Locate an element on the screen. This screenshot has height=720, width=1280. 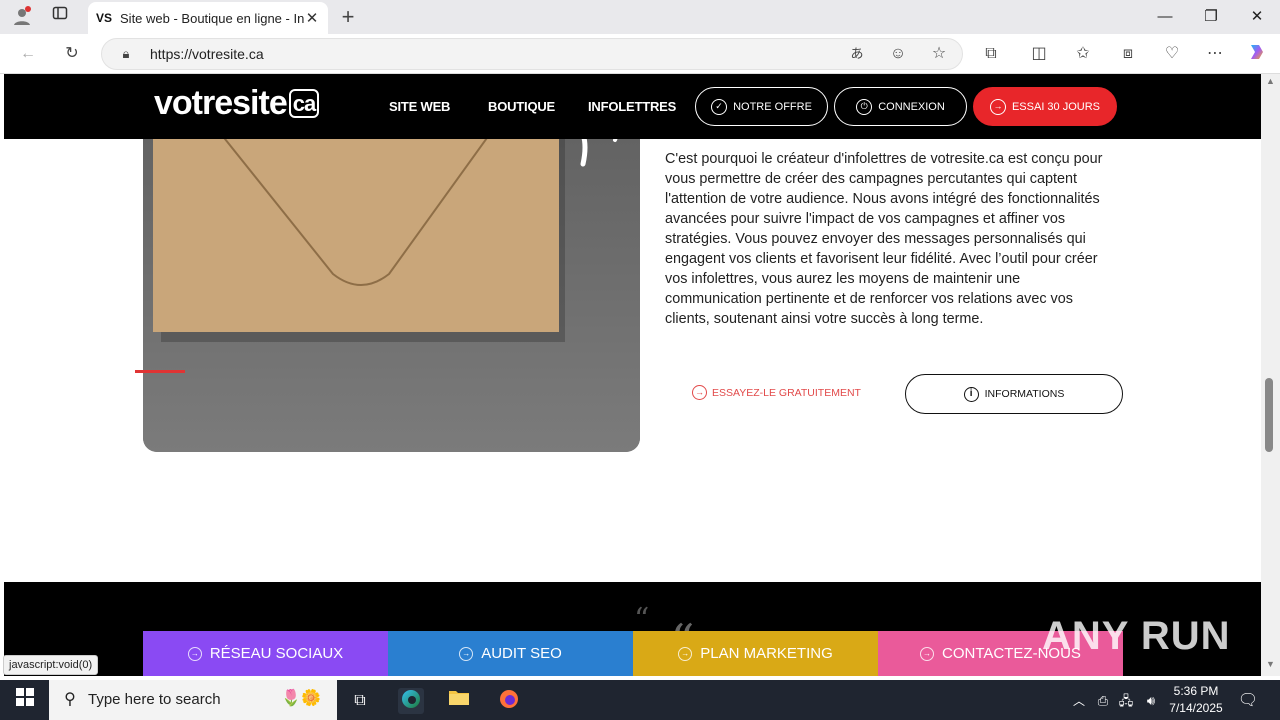
refresh-icon: ↻ is located at coordinates (72, 54).